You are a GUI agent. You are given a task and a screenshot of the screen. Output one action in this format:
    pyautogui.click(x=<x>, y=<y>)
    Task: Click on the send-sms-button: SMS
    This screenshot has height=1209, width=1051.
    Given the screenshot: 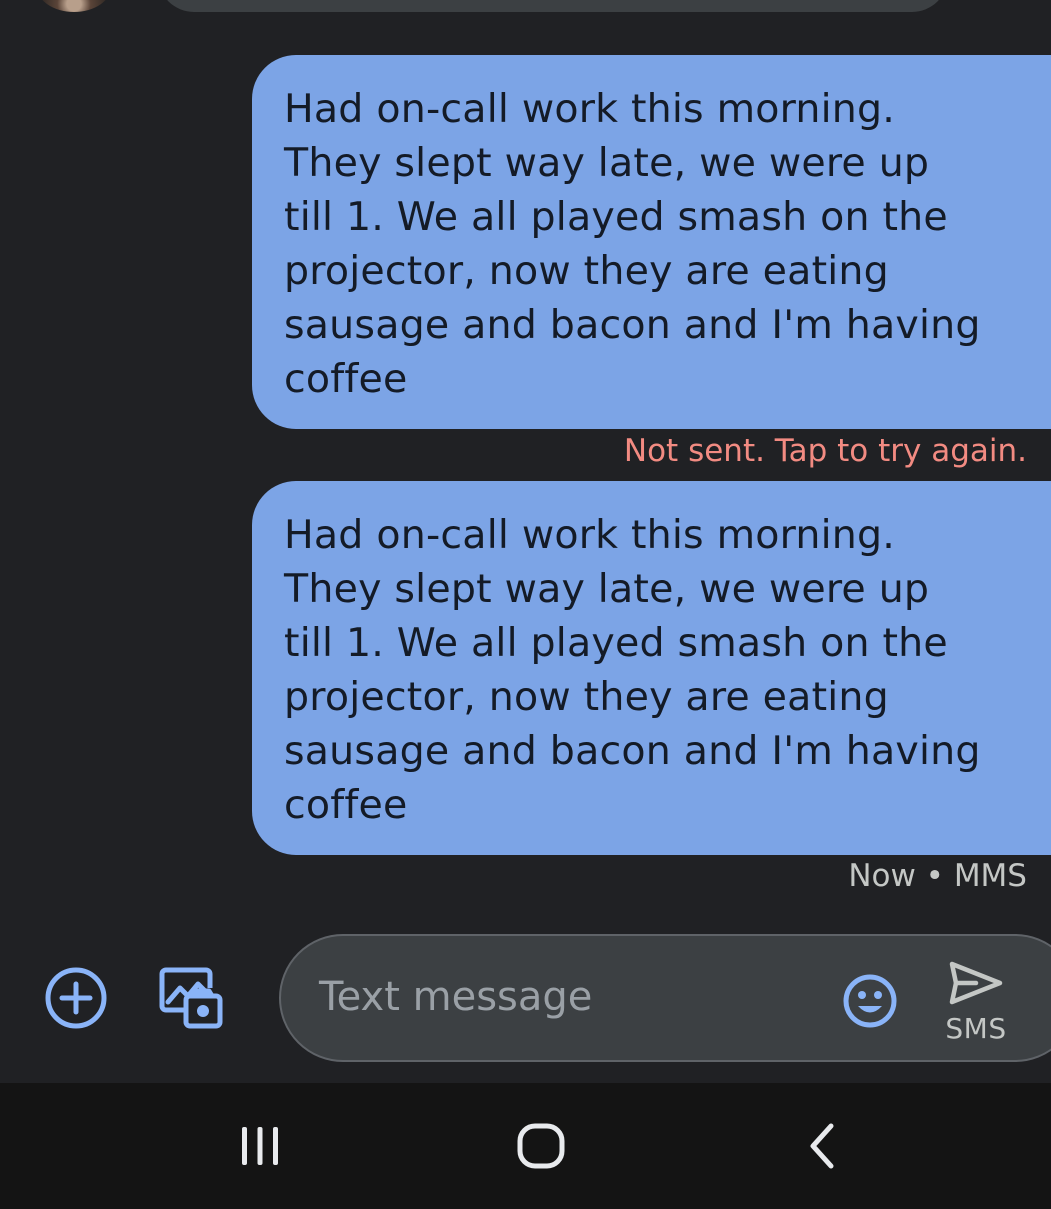 What is the action you would take?
    pyautogui.click(x=976, y=1001)
    